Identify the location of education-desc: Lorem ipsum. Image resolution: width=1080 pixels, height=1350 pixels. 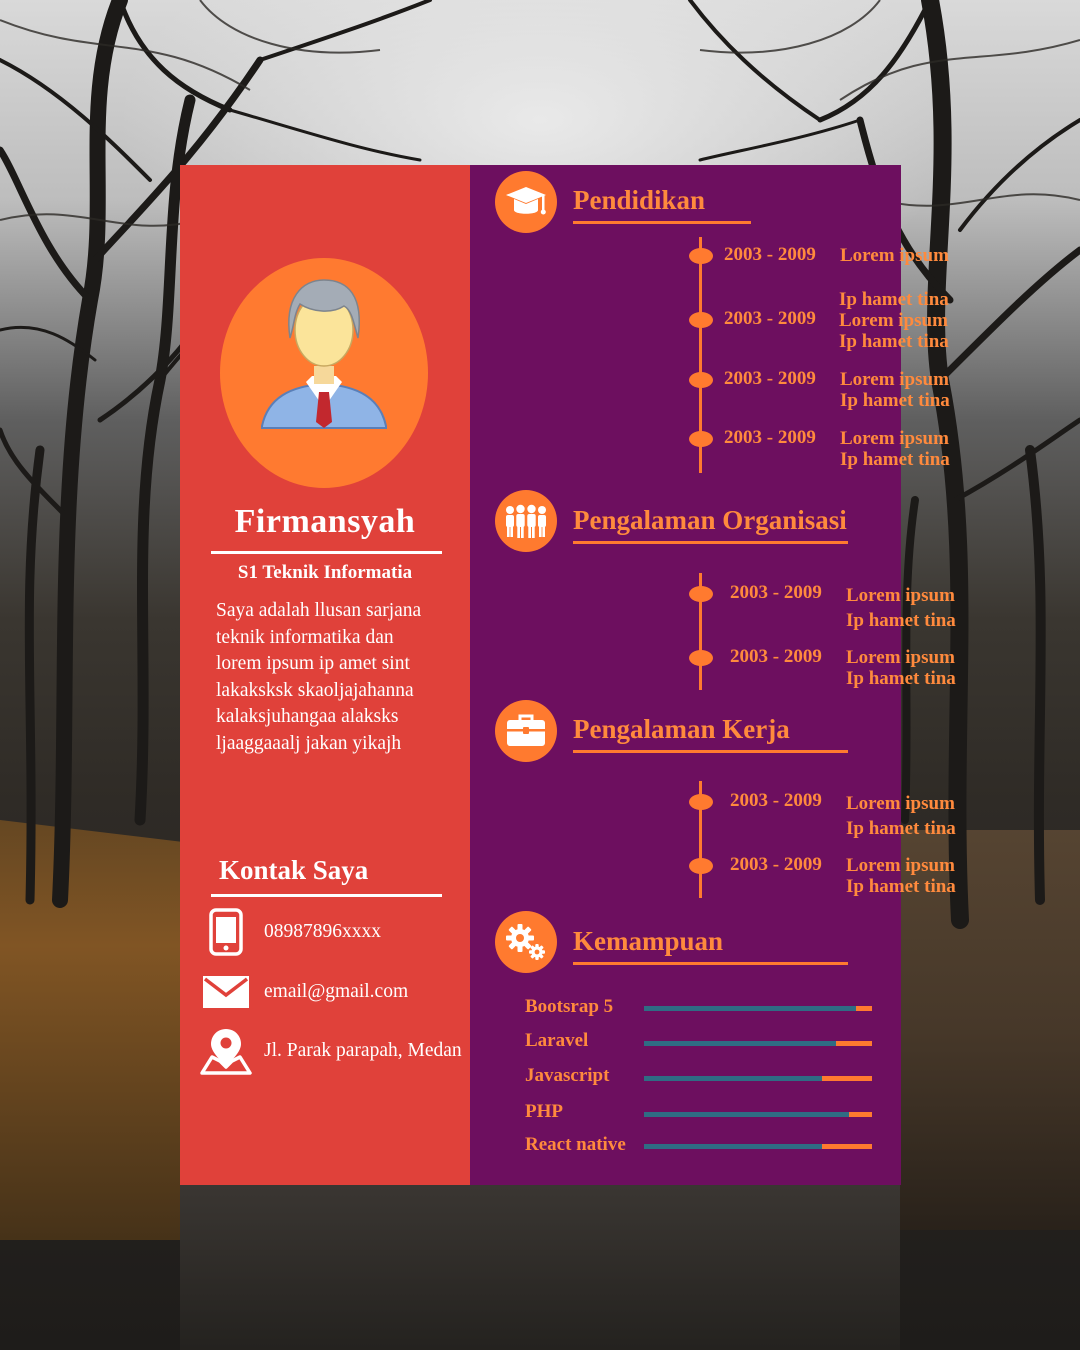
(894, 255).